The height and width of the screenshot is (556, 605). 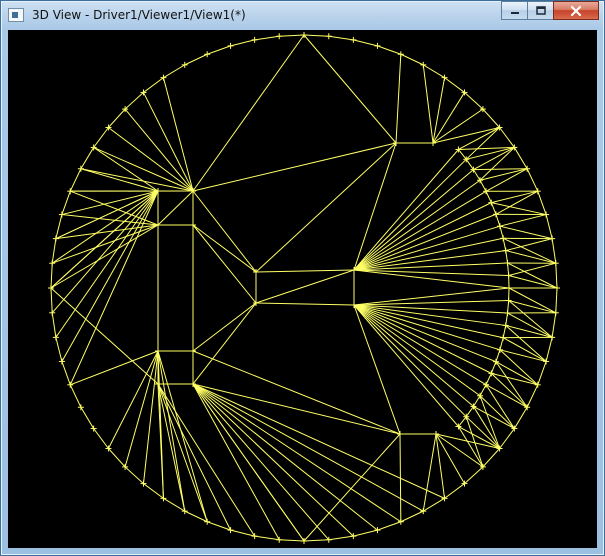 I want to click on minimize-icon, so click(x=514, y=12).